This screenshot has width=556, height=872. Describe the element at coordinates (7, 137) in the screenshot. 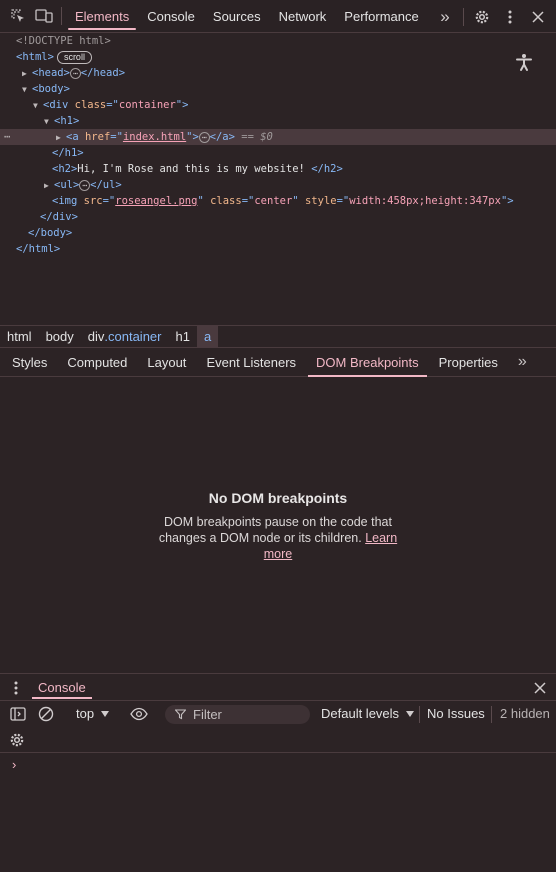

I see `node-actions-dots-icon: ⋯` at that location.